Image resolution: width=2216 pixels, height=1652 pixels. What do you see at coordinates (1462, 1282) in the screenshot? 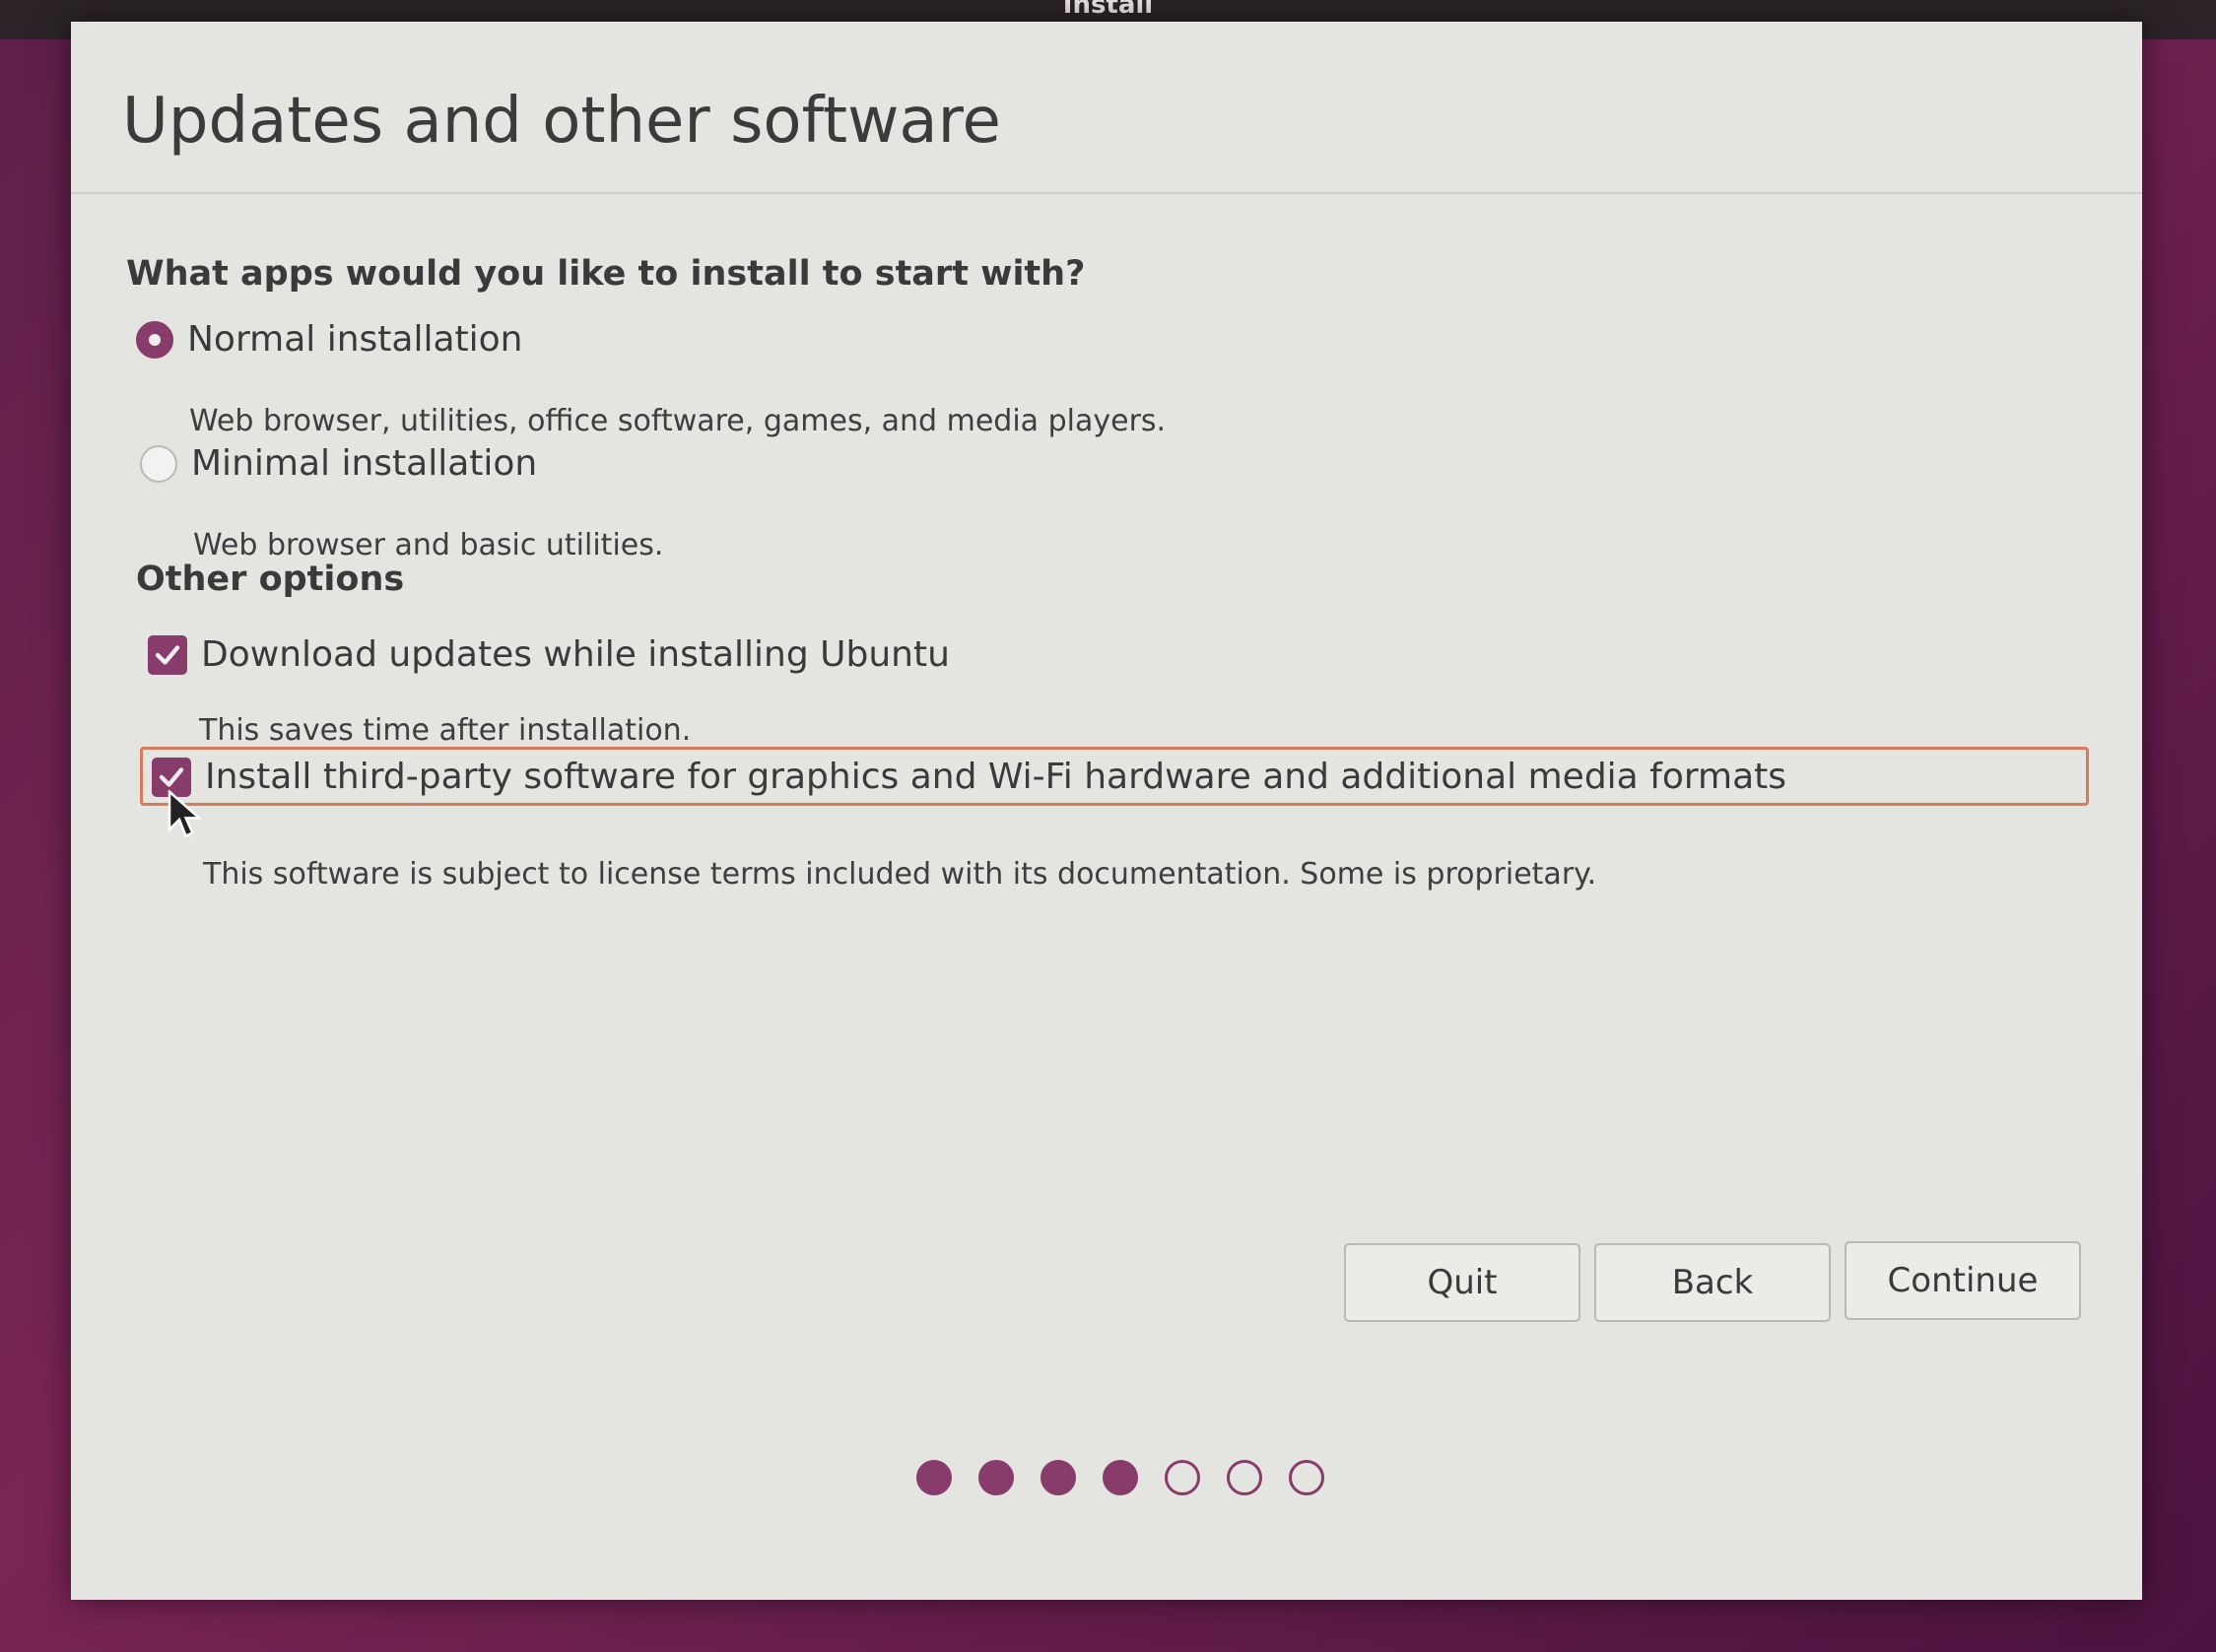
I see `quit-button: Quit` at bounding box center [1462, 1282].